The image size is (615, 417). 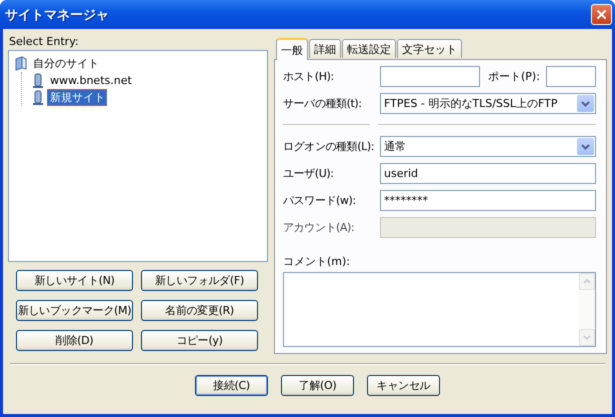 I want to click on user-label: ユーザ(U):, so click(x=309, y=173).